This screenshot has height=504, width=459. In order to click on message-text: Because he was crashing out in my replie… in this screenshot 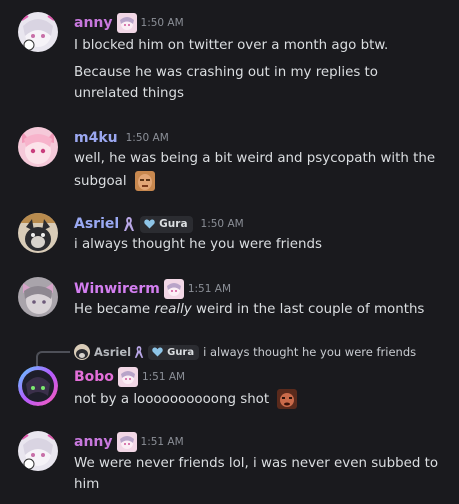, I will do `click(226, 72)`.